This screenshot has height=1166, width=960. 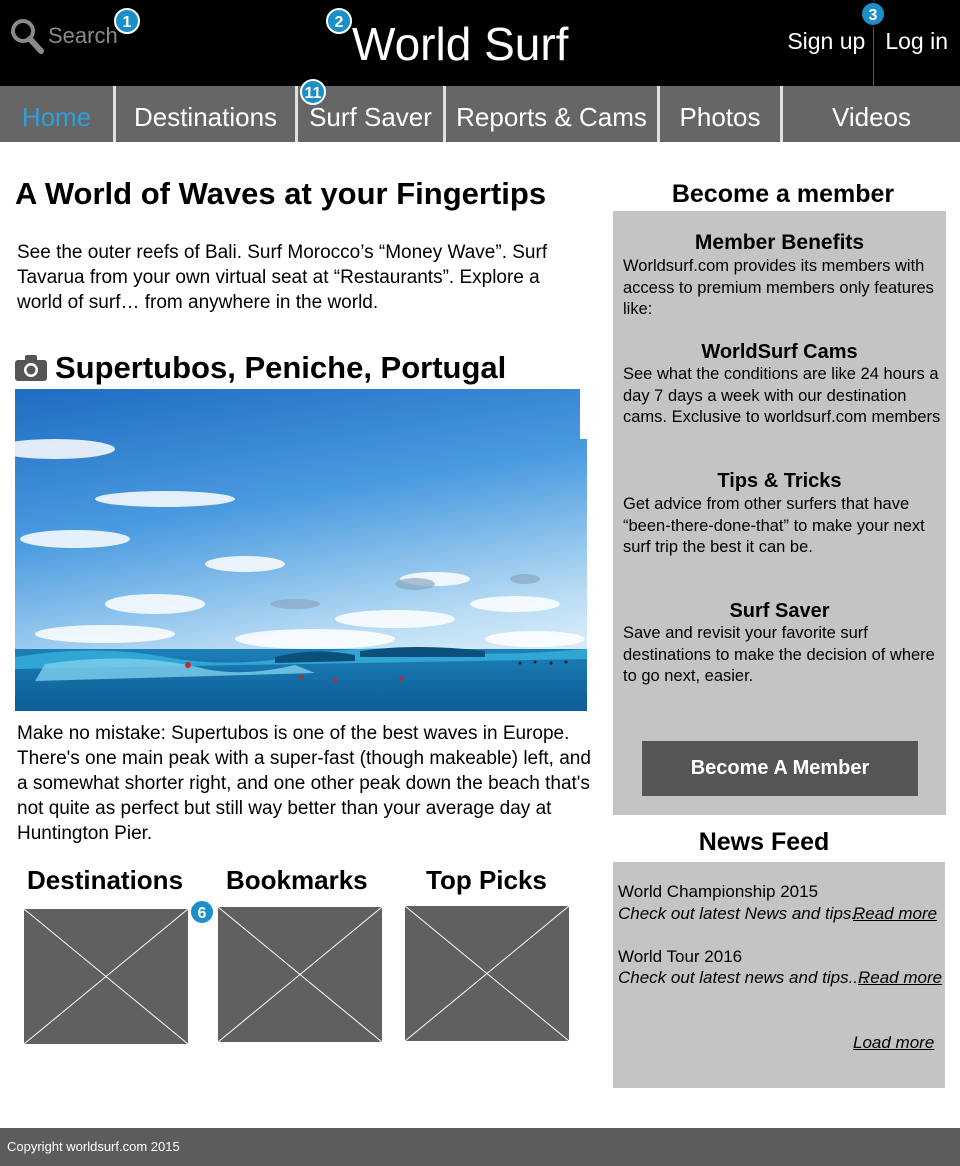 What do you see at coordinates (779, 611) in the screenshot?
I see `benefit-title-surf-saver: Surf Saver` at bounding box center [779, 611].